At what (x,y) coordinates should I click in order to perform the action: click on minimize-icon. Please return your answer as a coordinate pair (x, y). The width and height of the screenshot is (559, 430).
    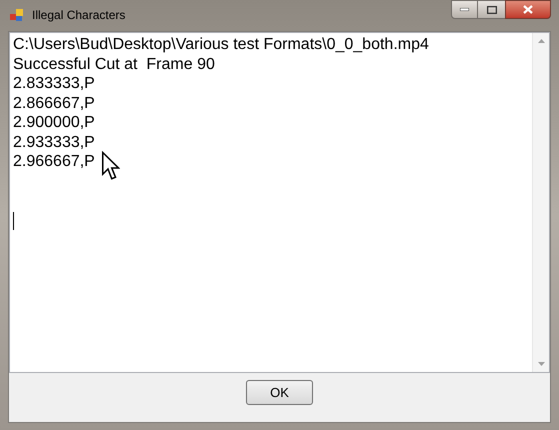
    Looking at the image, I should click on (464, 9).